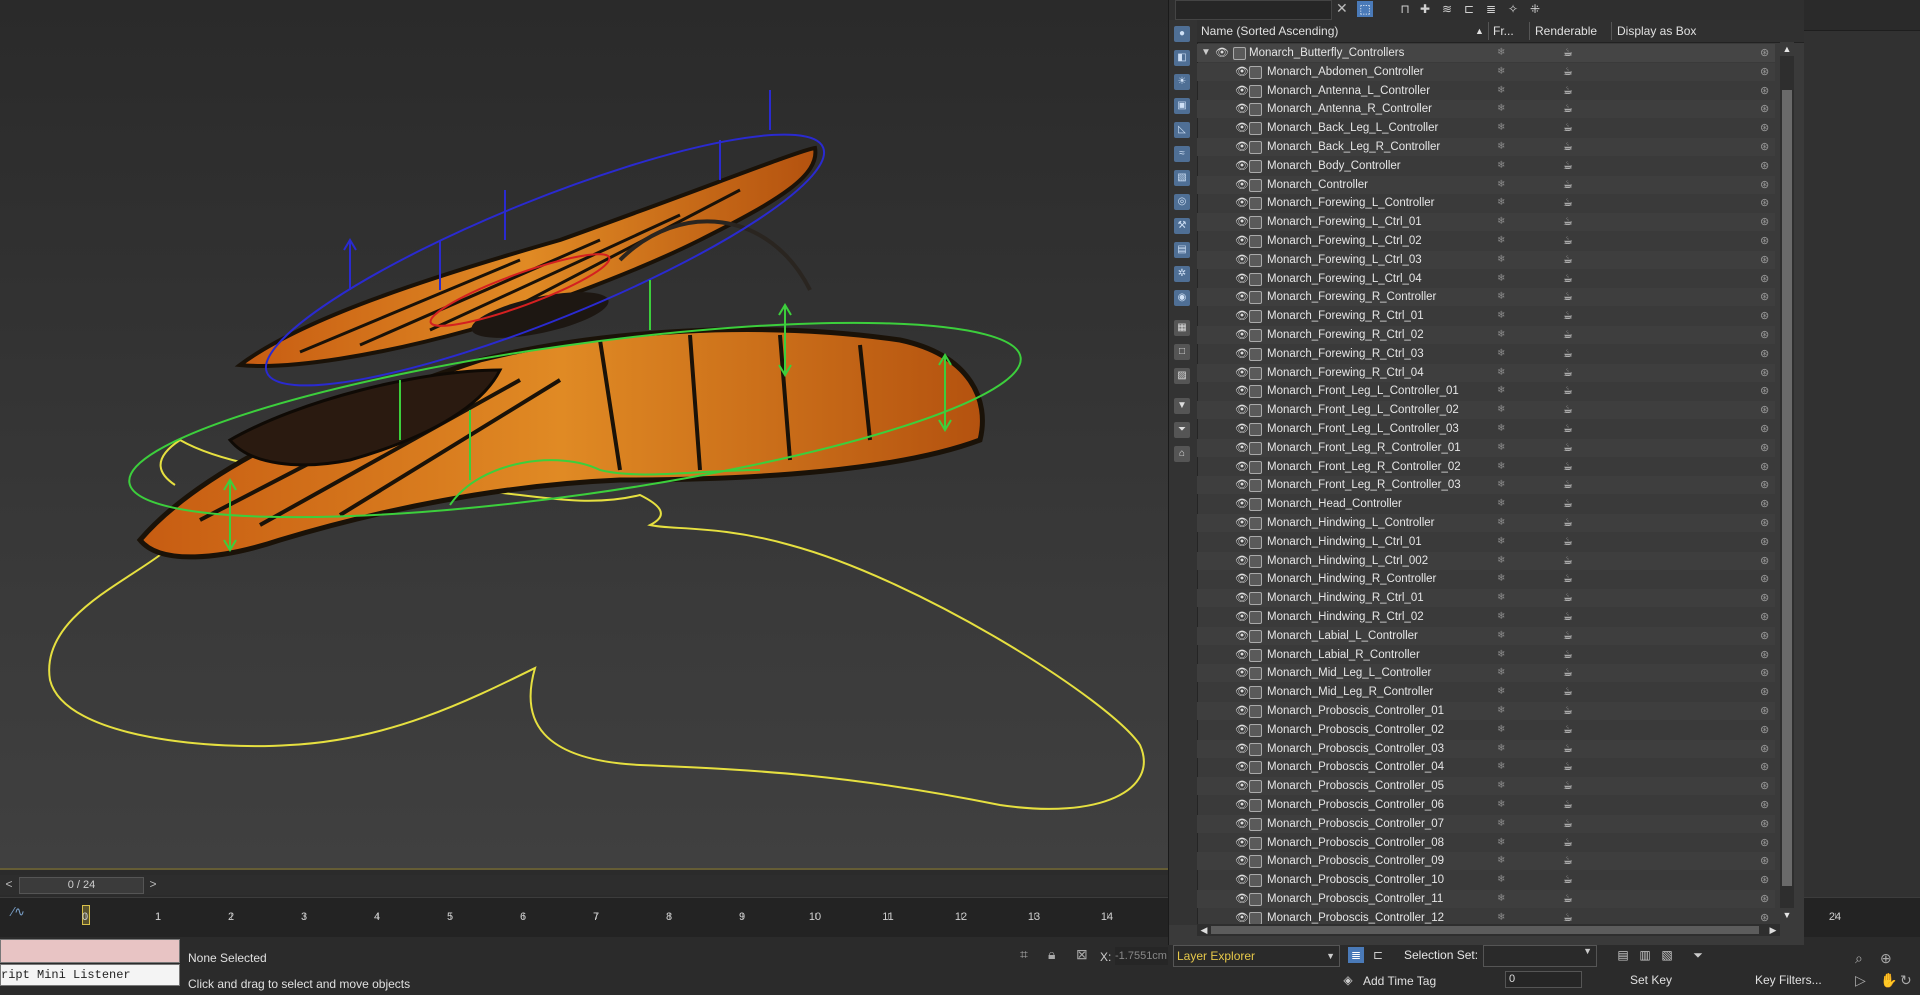 This screenshot has height=995, width=1920. I want to click on tree-row: 👁︎ Monarch_Proboscis_Controller_09 ❄ ☕︎ ⊛, so click(1486, 861).